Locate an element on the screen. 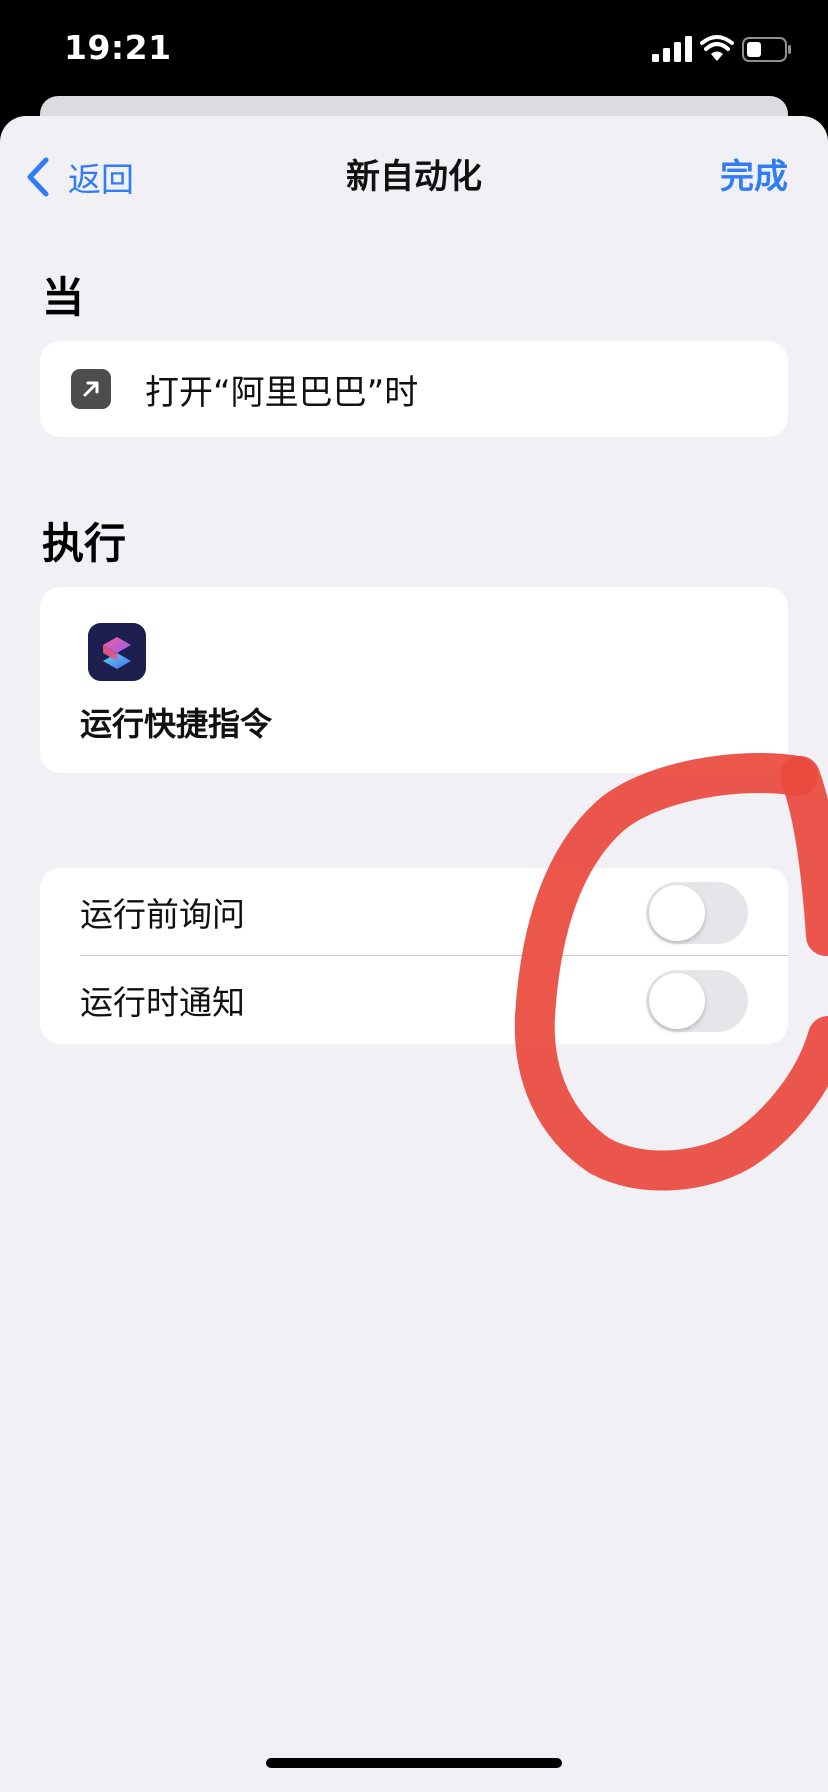 The width and height of the screenshot is (828, 1792). ask-before-running-toggle is located at coordinates (697, 913).